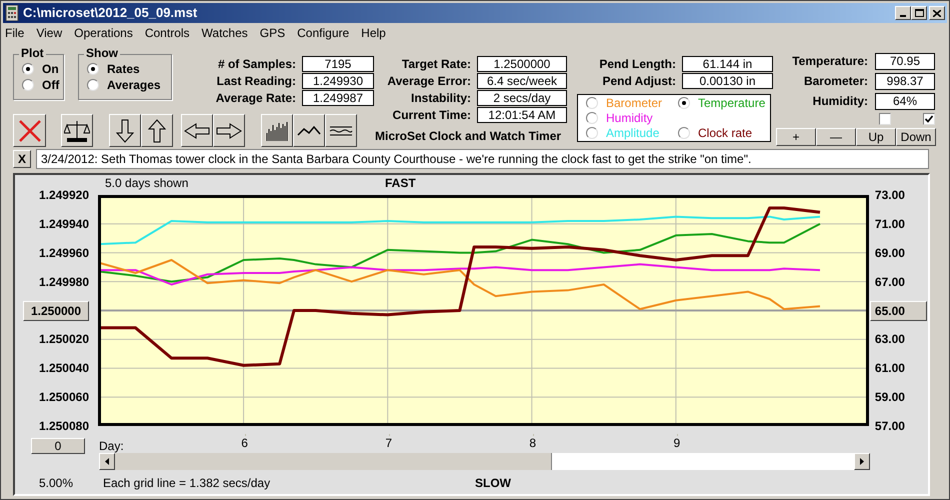 This screenshot has height=500, width=950. What do you see at coordinates (123, 69) in the screenshot?
I see `radio-label: Rates` at bounding box center [123, 69].